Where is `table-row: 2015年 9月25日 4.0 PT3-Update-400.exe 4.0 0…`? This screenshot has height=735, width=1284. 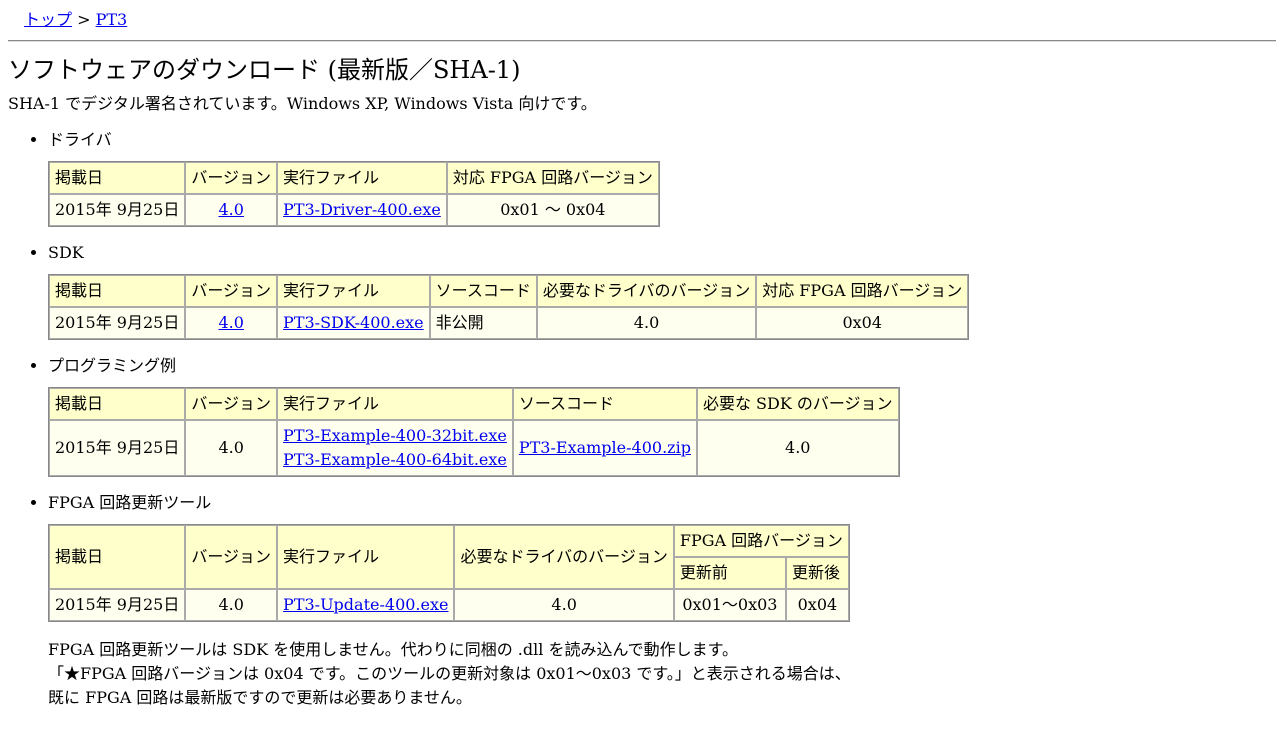
table-row: 2015年 9月25日 4.0 PT3-Update-400.exe 4.0 0… is located at coordinates (449, 605).